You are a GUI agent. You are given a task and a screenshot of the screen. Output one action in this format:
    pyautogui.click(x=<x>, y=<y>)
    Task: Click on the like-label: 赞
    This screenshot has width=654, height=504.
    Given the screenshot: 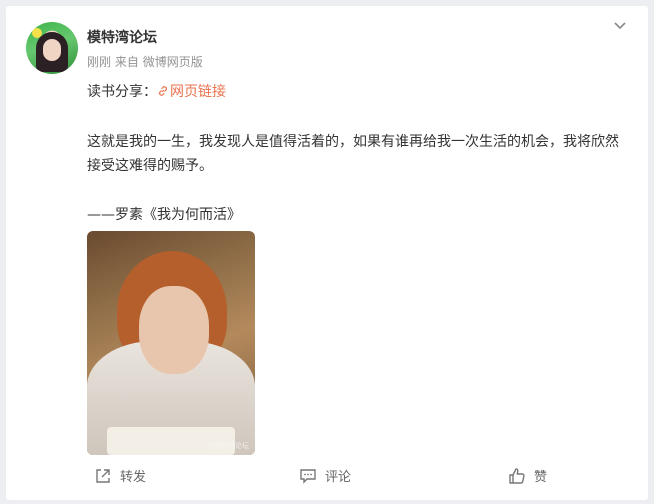 What is the action you would take?
    pyautogui.click(x=541, y=477)
    